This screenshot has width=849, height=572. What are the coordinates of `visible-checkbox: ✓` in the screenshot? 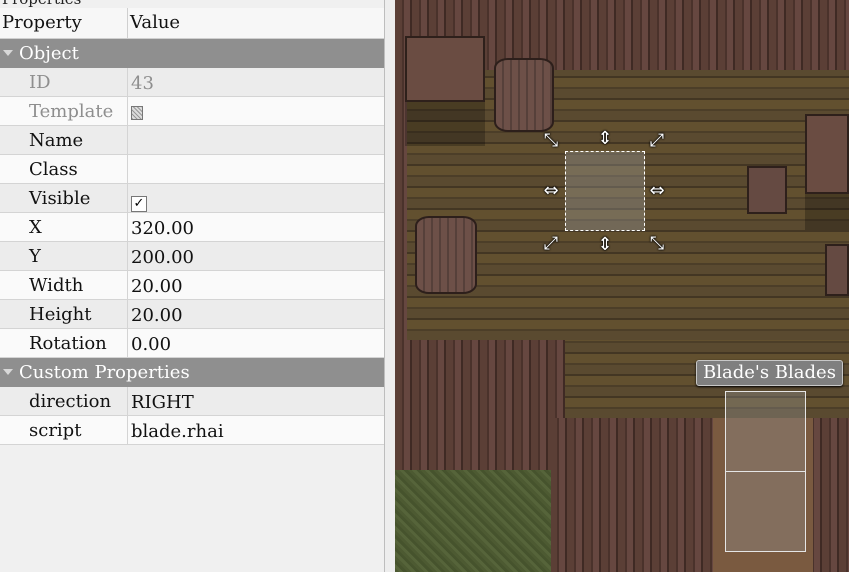 It's located at (139, 204).